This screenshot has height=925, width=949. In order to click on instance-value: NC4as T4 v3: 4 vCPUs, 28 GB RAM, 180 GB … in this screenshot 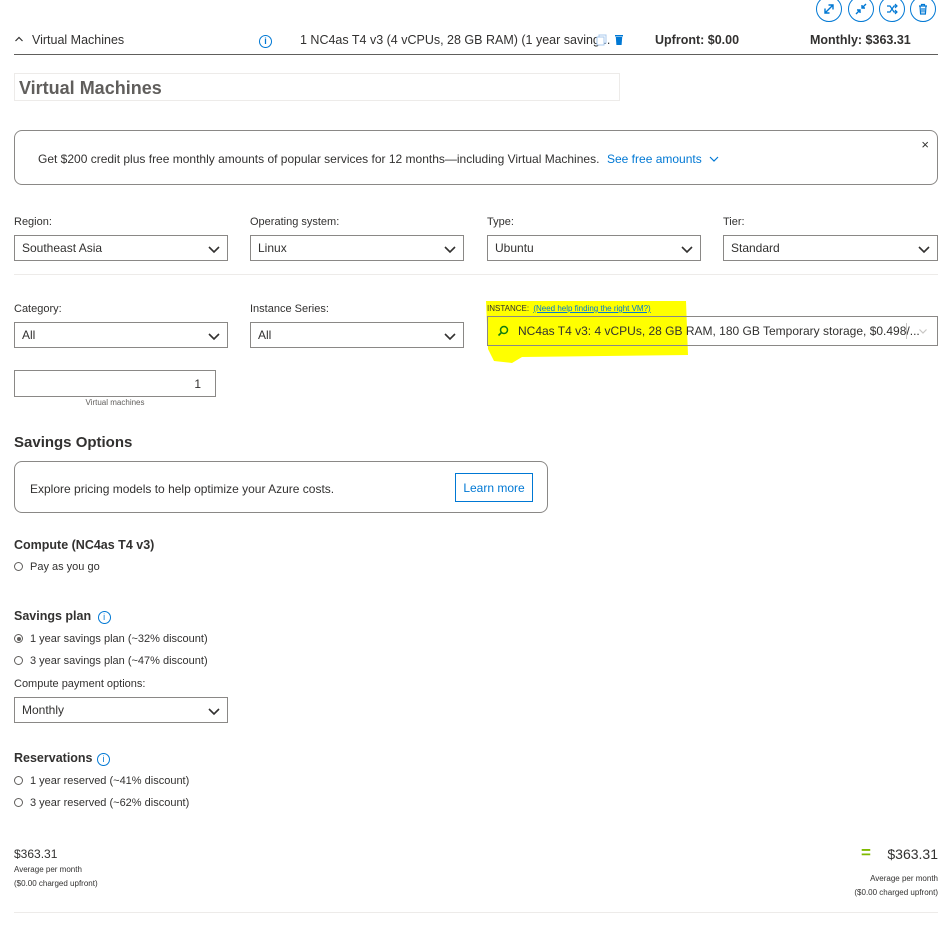, I will do `click(719, 331)`.